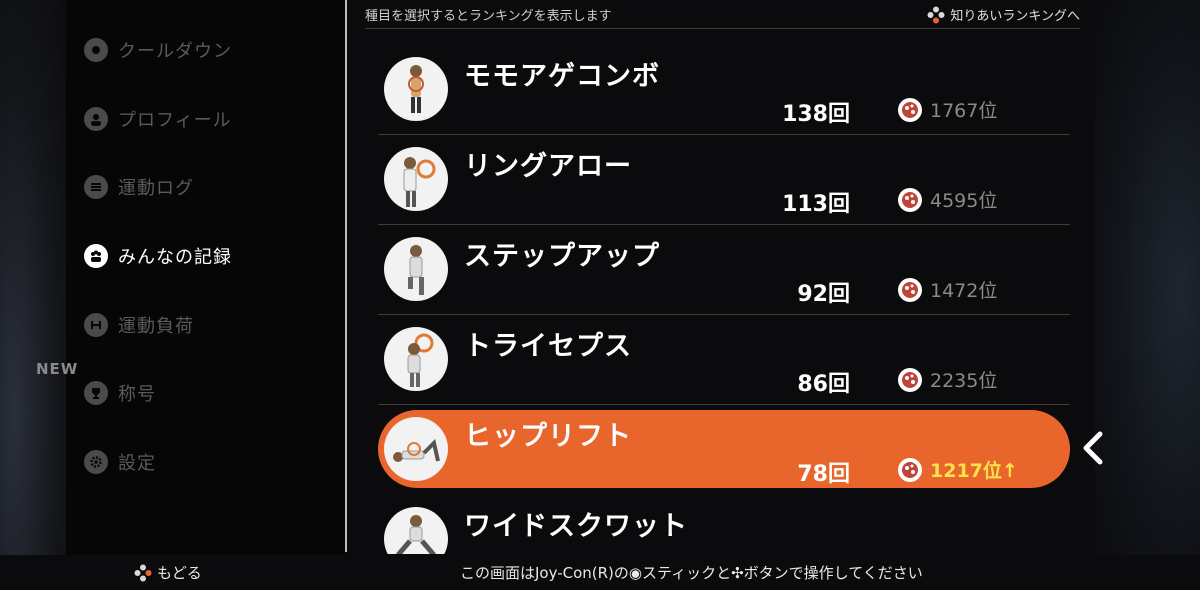  I want to click on rank-info: 4595位, so click(947, 199).